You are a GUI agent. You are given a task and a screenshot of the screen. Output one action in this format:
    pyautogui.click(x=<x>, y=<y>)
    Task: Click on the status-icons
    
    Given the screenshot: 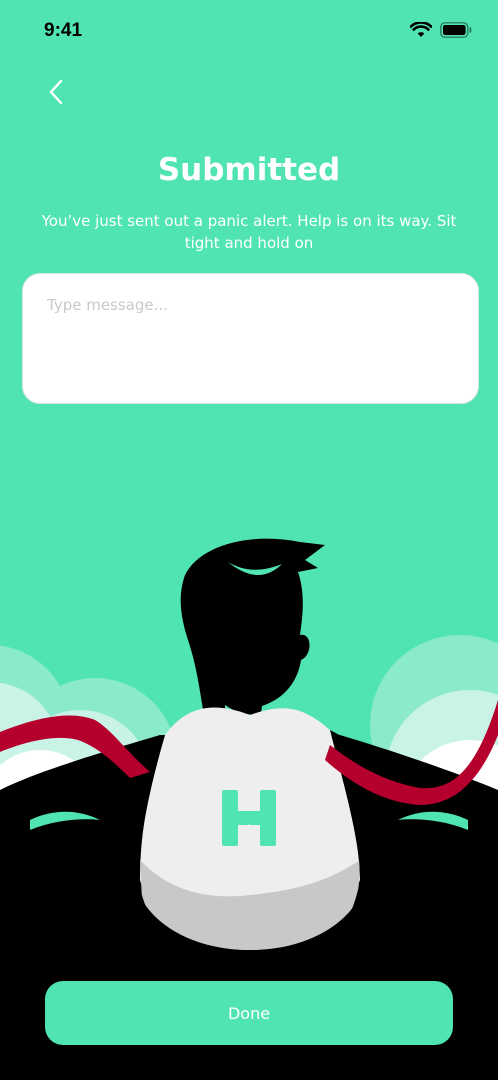 What is the action you would take?
    pyautogui.click(x=441, y=30)
    